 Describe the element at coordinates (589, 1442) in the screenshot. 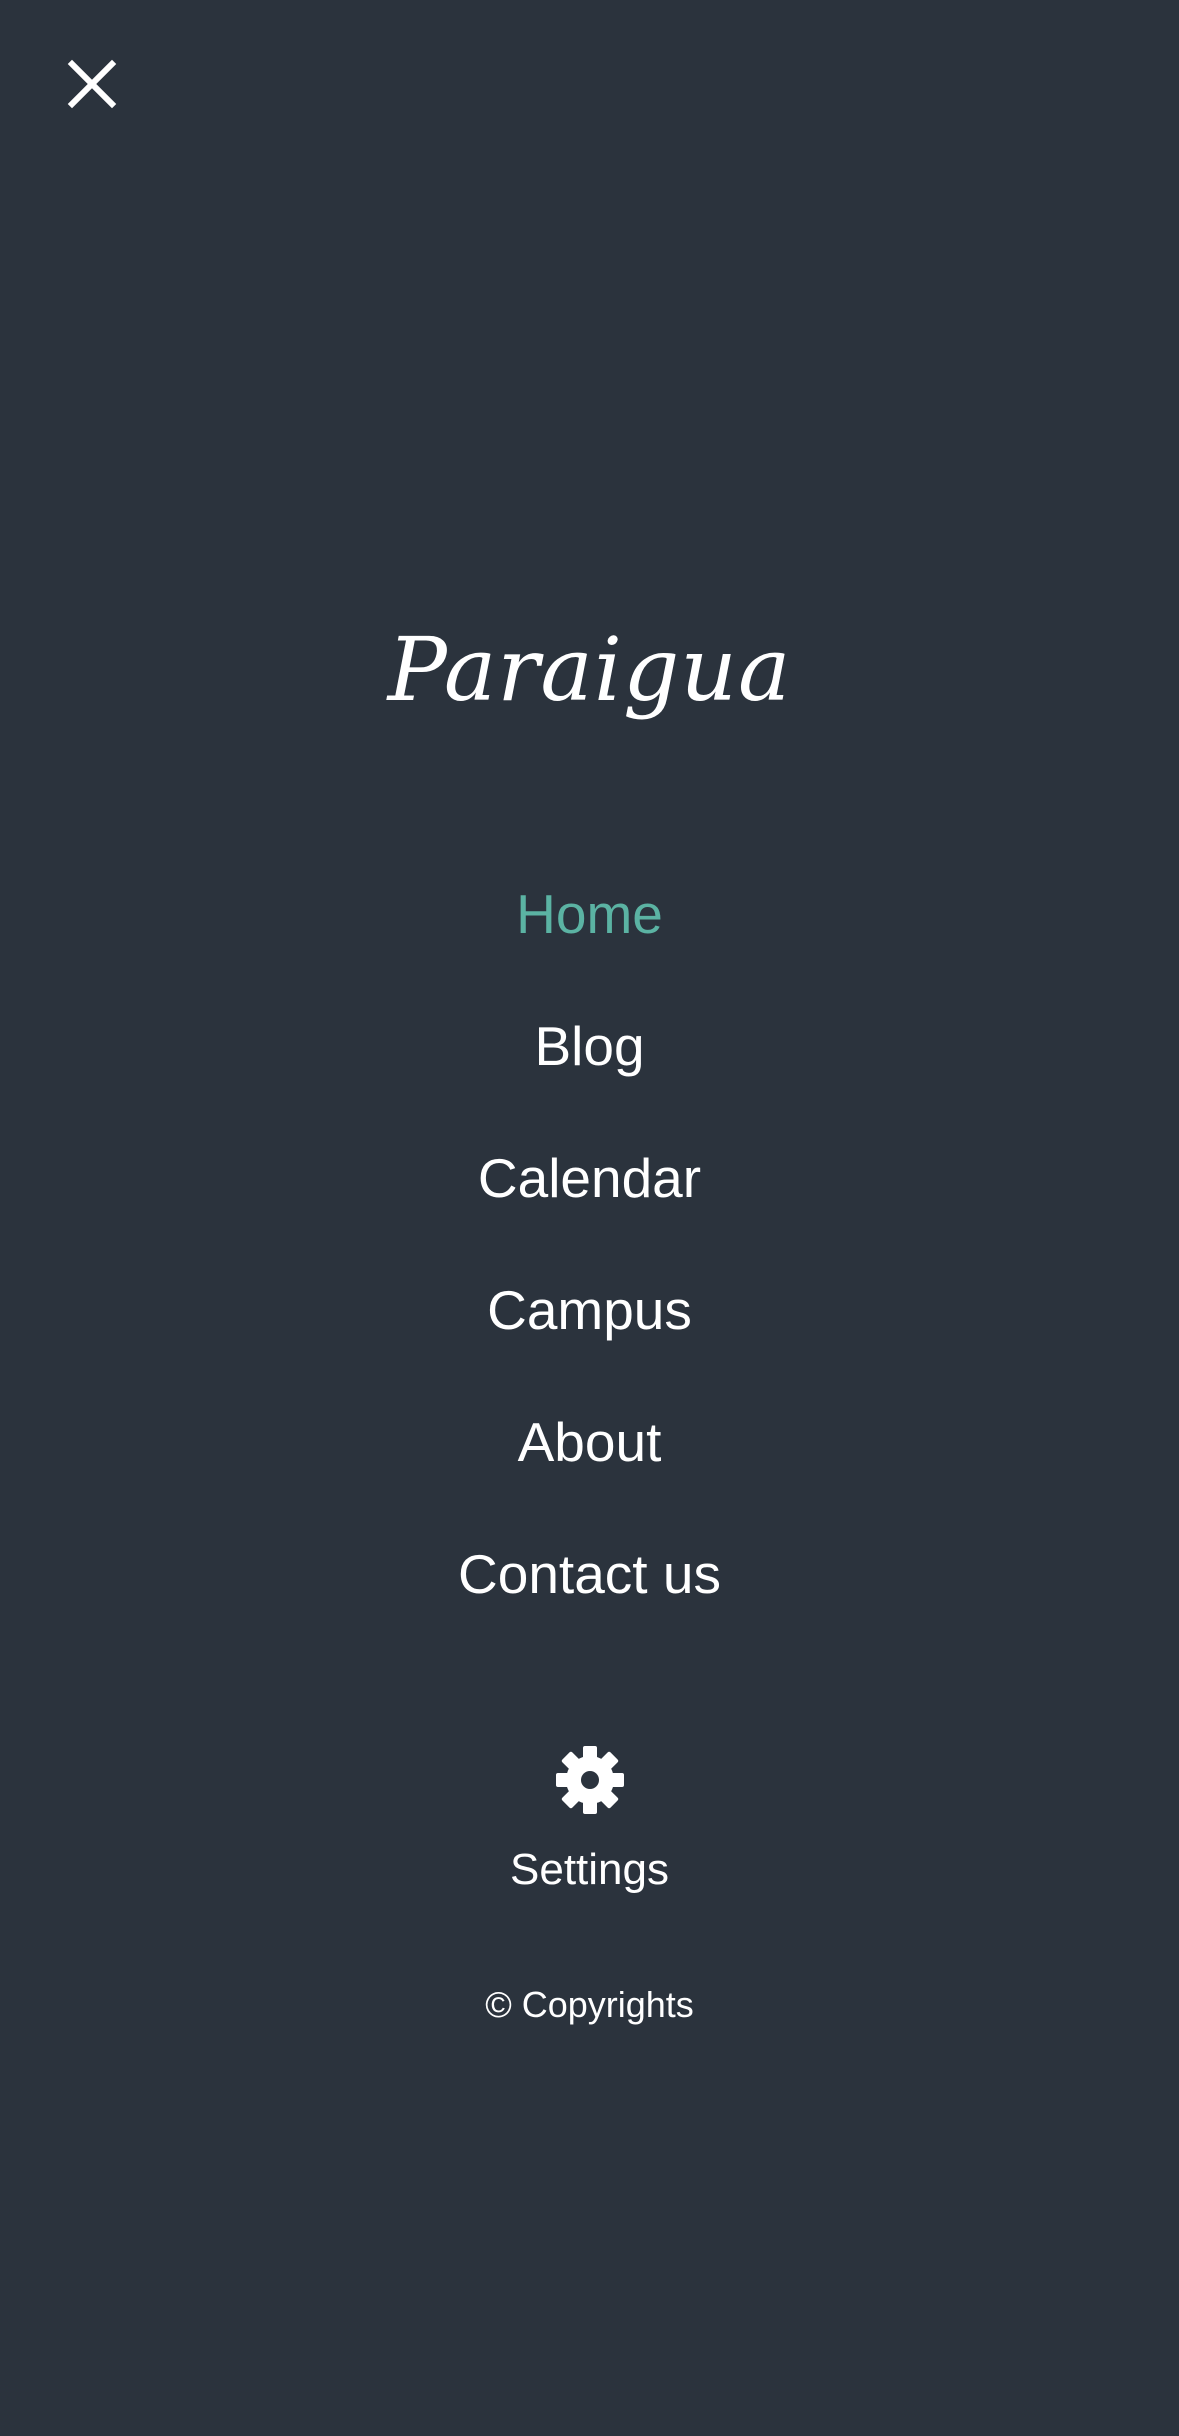

I see `nav-item-about: About` at that location.